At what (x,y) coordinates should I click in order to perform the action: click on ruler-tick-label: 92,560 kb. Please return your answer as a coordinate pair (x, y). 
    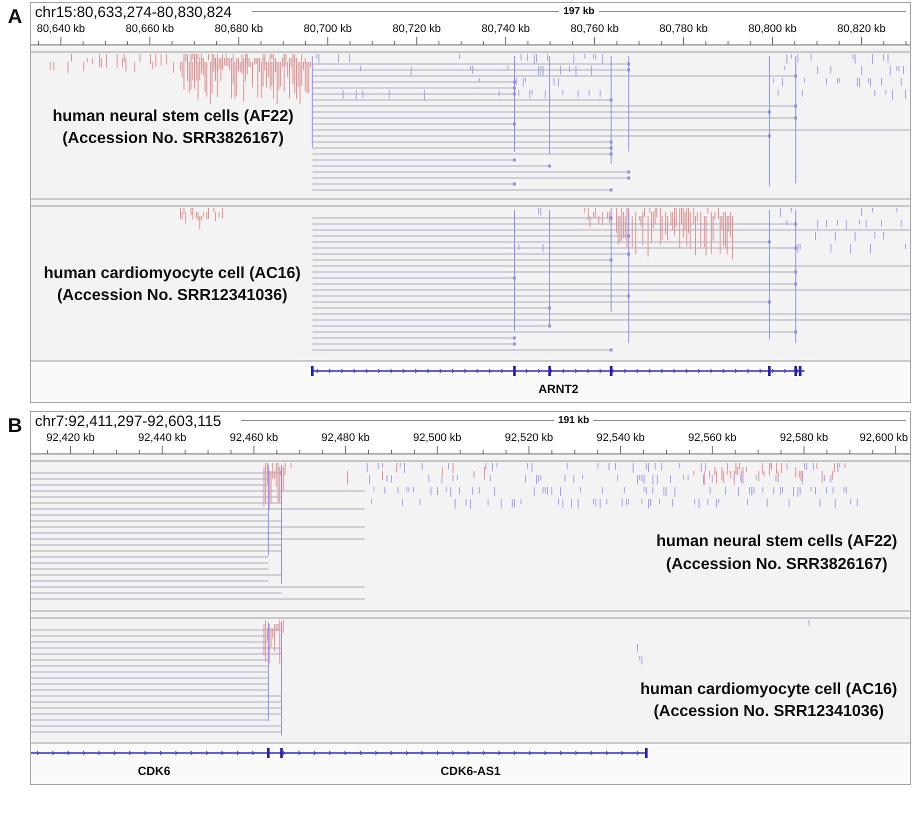
    Looking at the image, I should click on (712, 438).